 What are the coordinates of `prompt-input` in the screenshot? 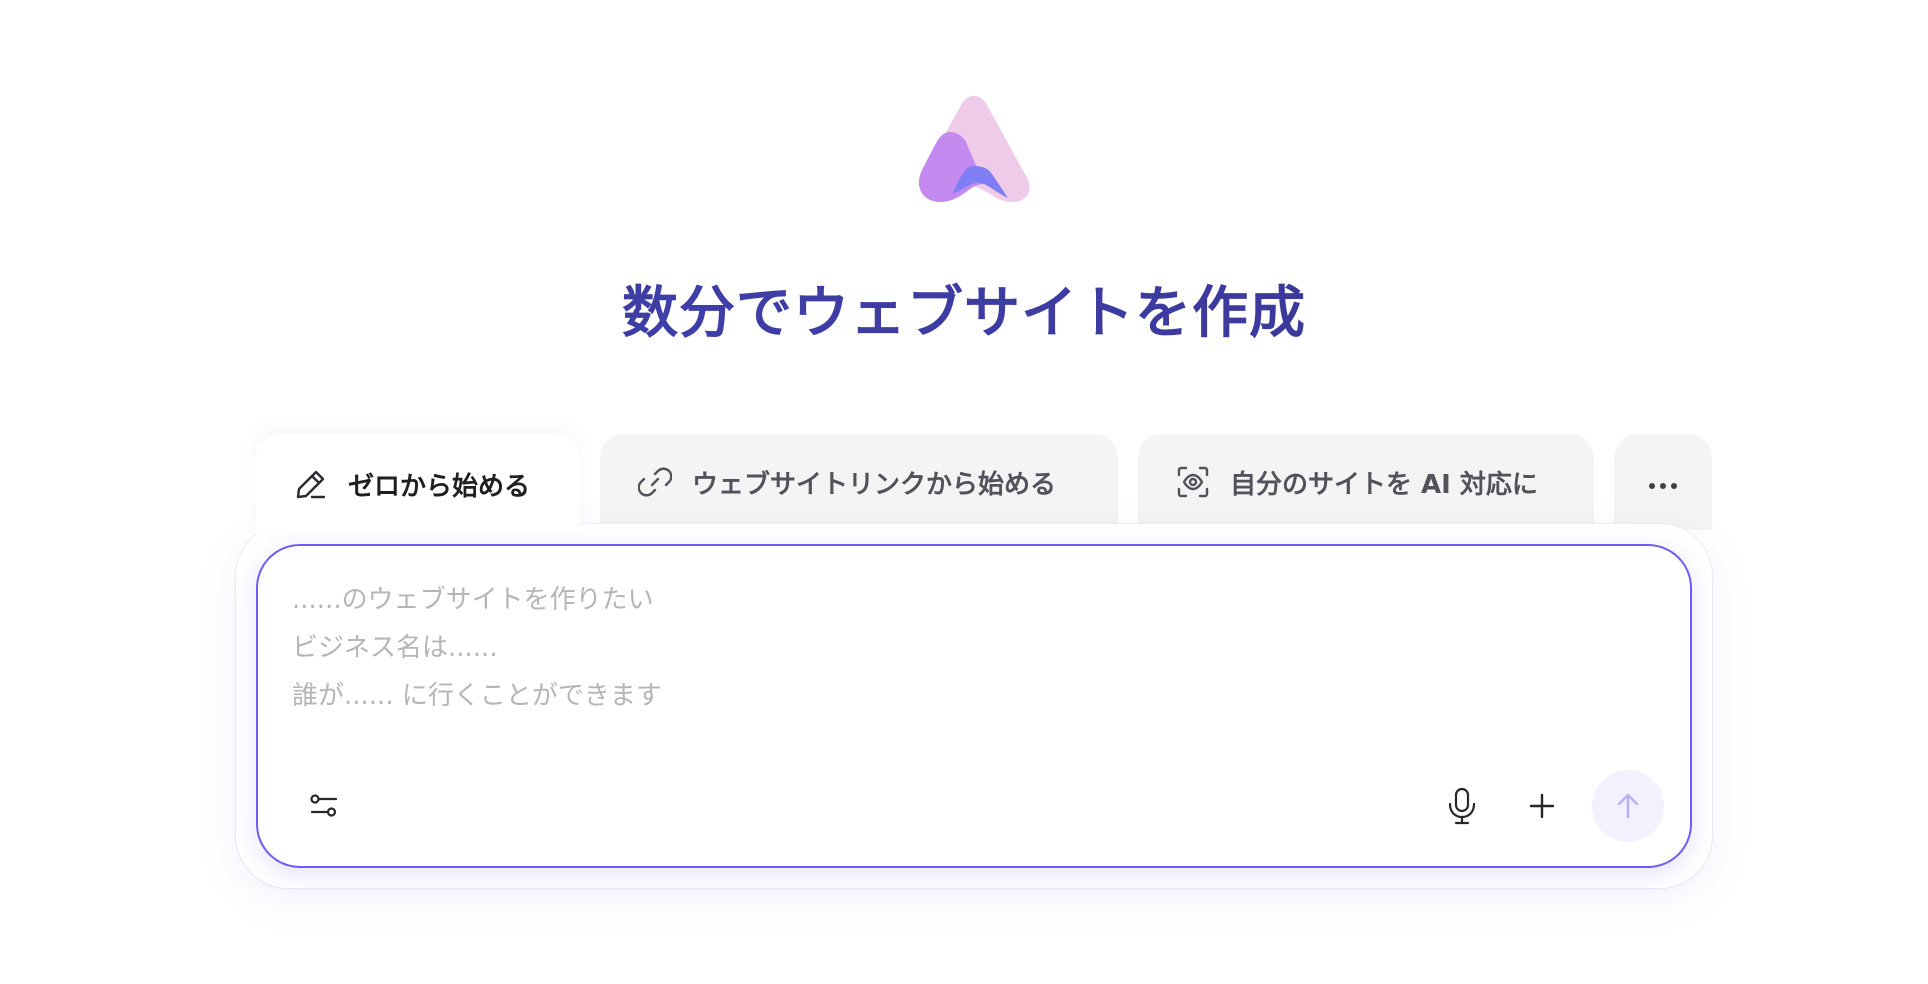 It's located at (892, 666).